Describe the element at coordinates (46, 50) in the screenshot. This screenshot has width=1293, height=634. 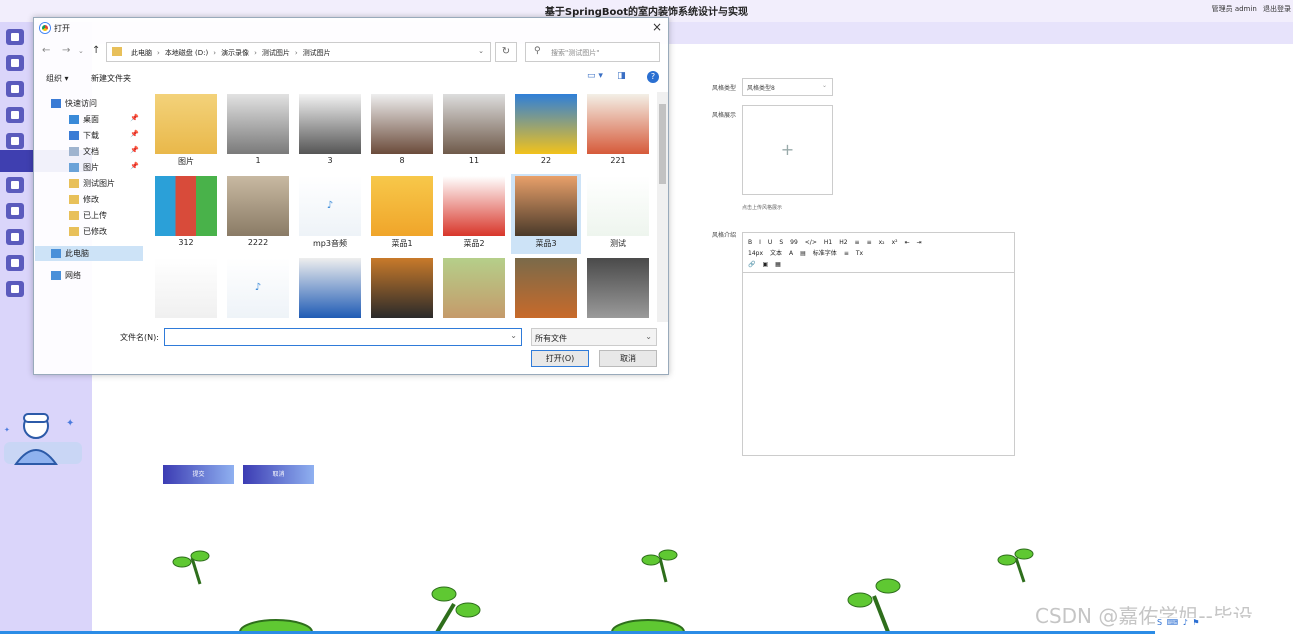
I see `back-icon: ←` at that location.